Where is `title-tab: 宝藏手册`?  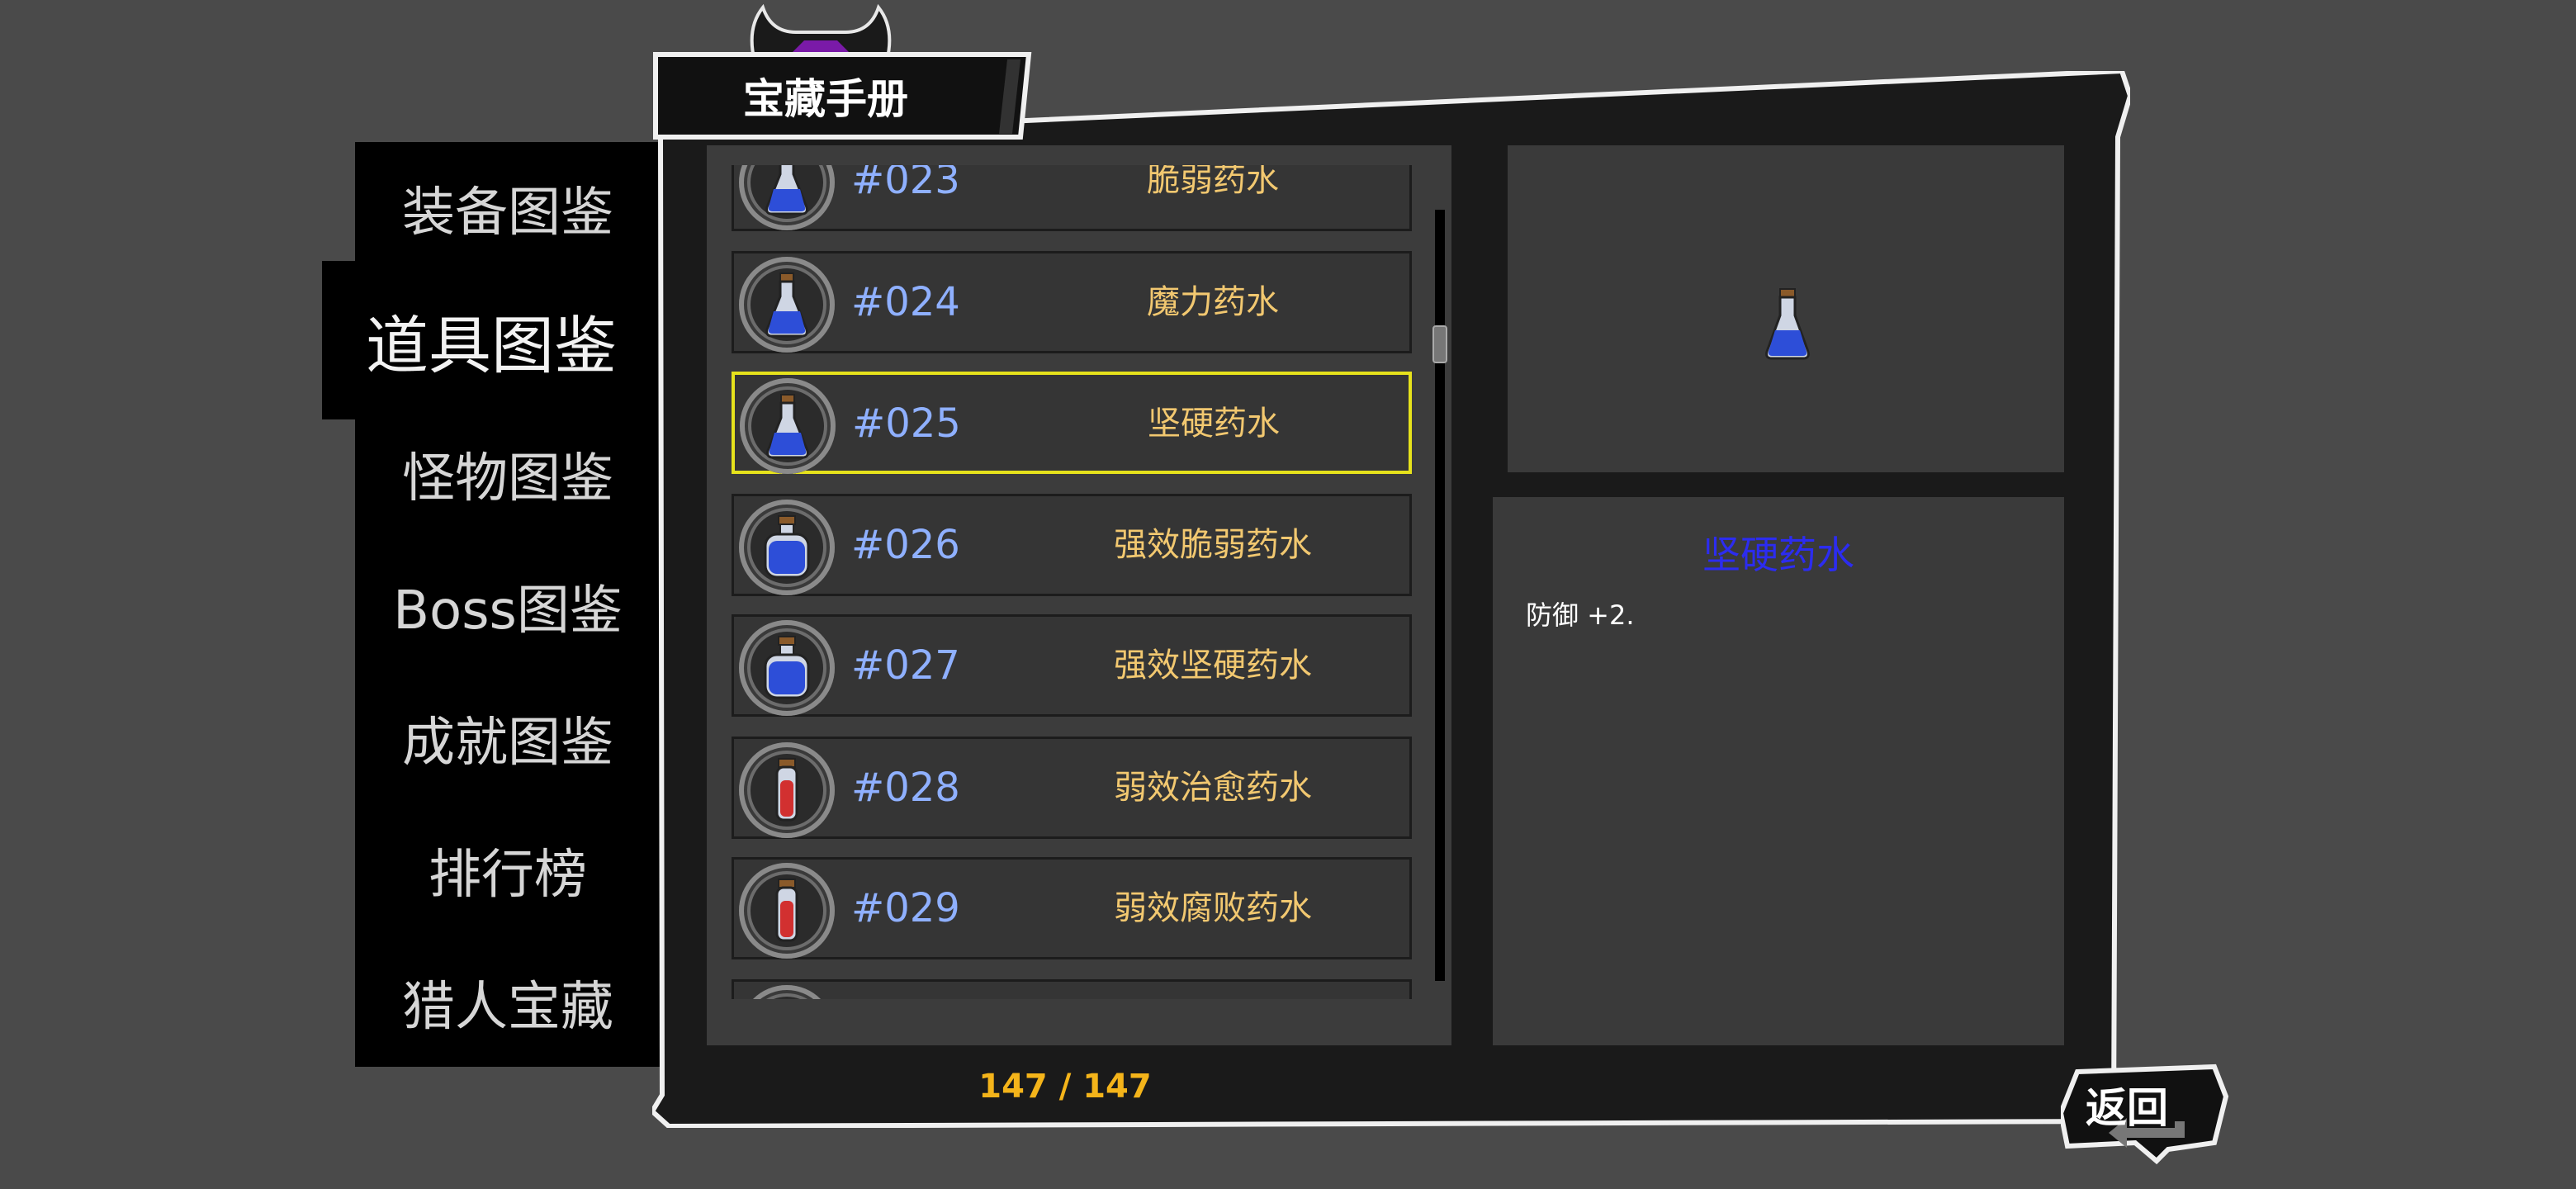 title-tab: 宝藏手册 is located at coordinates (842, 95).